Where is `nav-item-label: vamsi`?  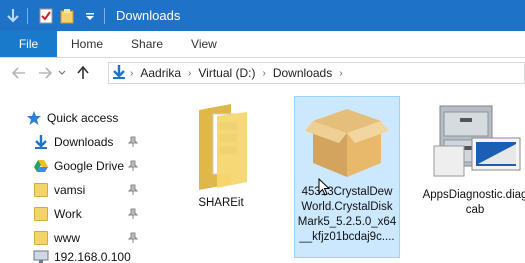
nav-item-label: vamsi is located at coordinates (70, 190).